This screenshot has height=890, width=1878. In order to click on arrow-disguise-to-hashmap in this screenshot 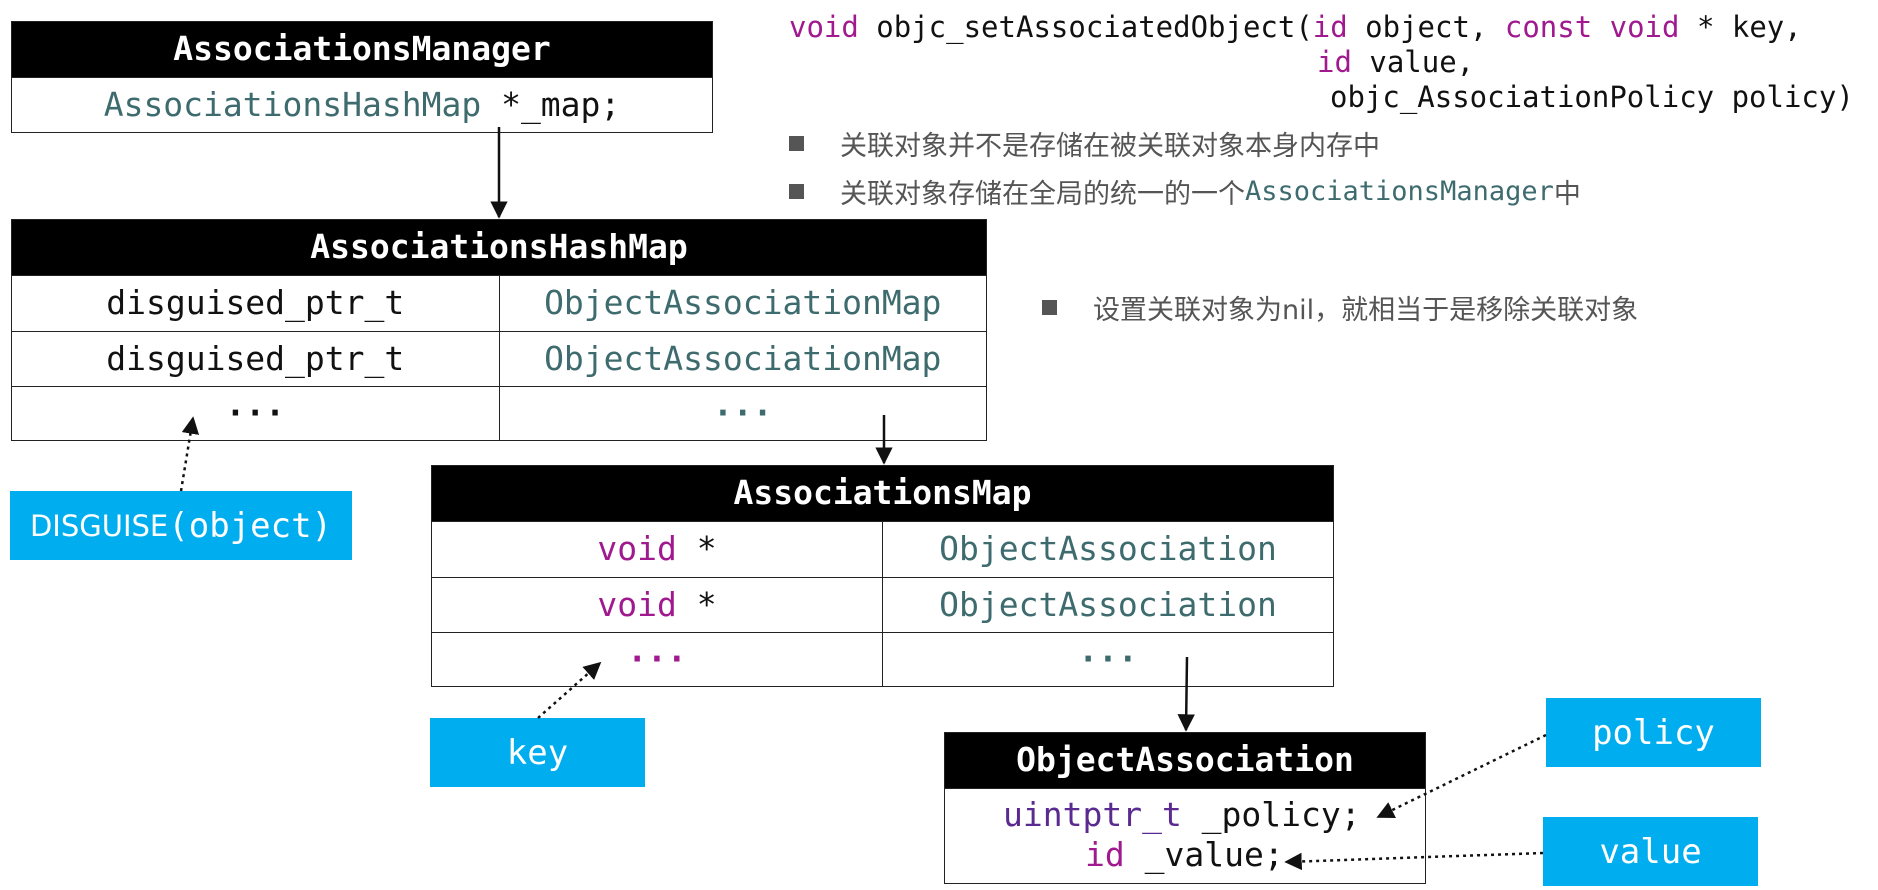, I will do `click(189, 454)`.